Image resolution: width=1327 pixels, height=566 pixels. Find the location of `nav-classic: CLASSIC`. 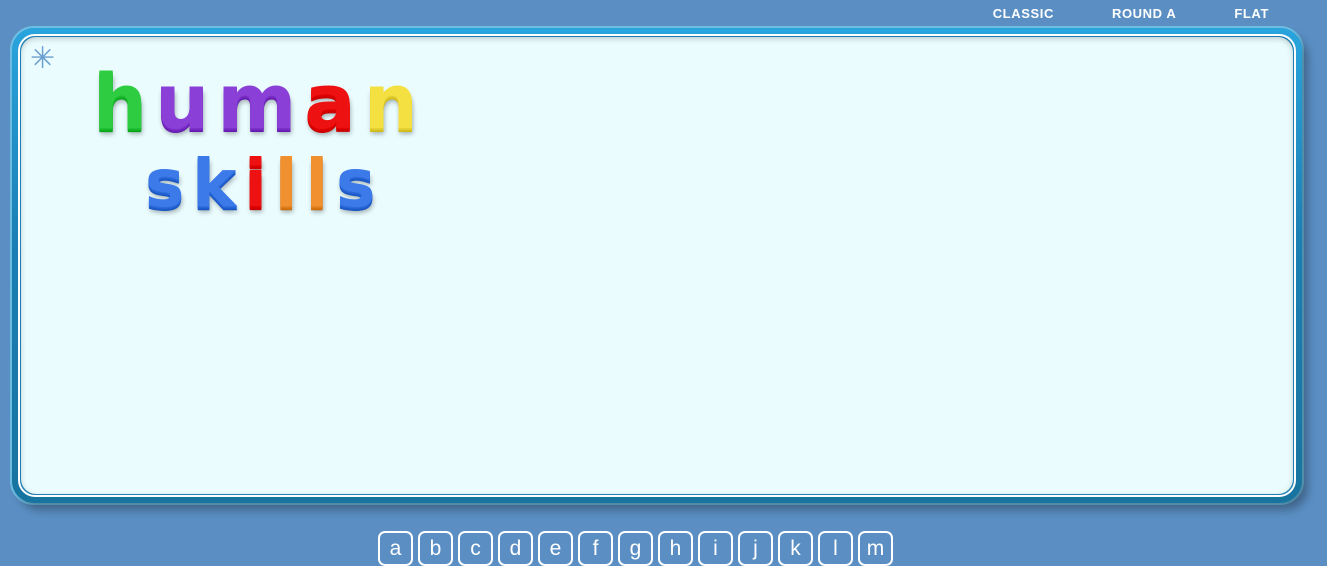

nav-classic: CLASSIC is located at coordinates (1023, 13).